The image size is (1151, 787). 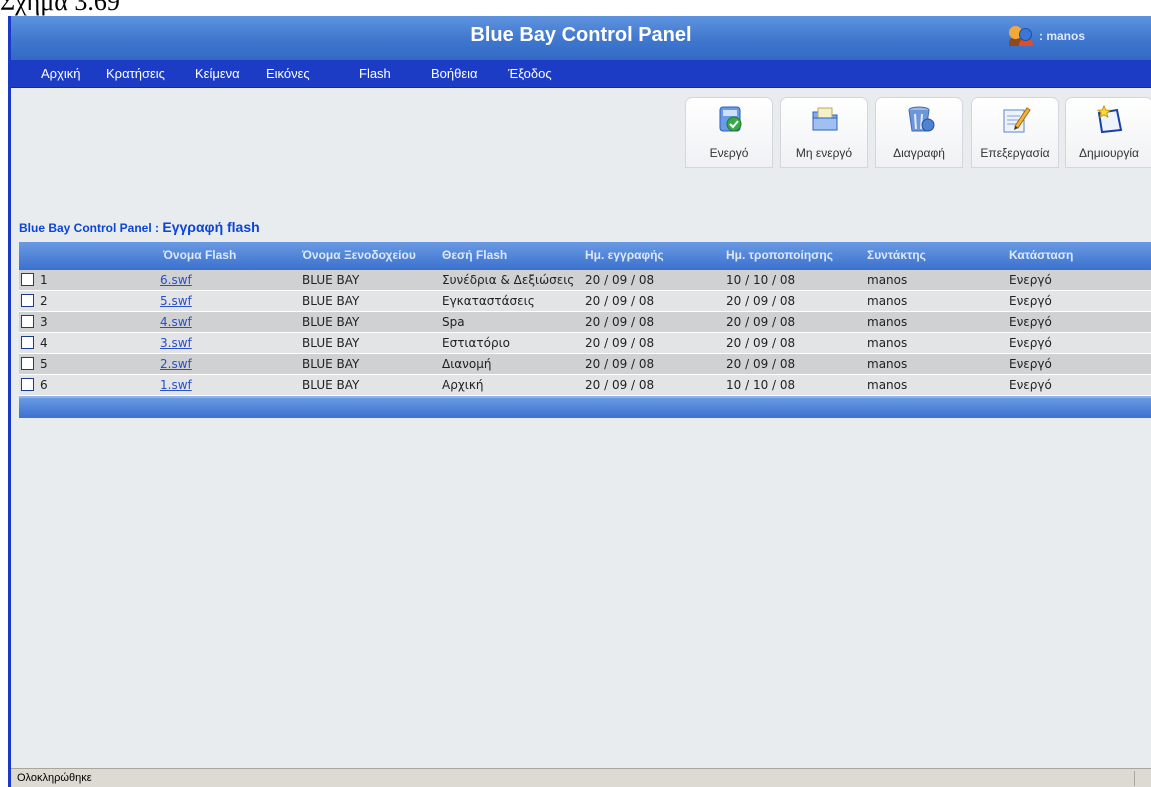 What do you see at coordinates (1041, 255) in the screenshot?
I see `header-status: Κατάσταση` at bounding box center [1041, 255].